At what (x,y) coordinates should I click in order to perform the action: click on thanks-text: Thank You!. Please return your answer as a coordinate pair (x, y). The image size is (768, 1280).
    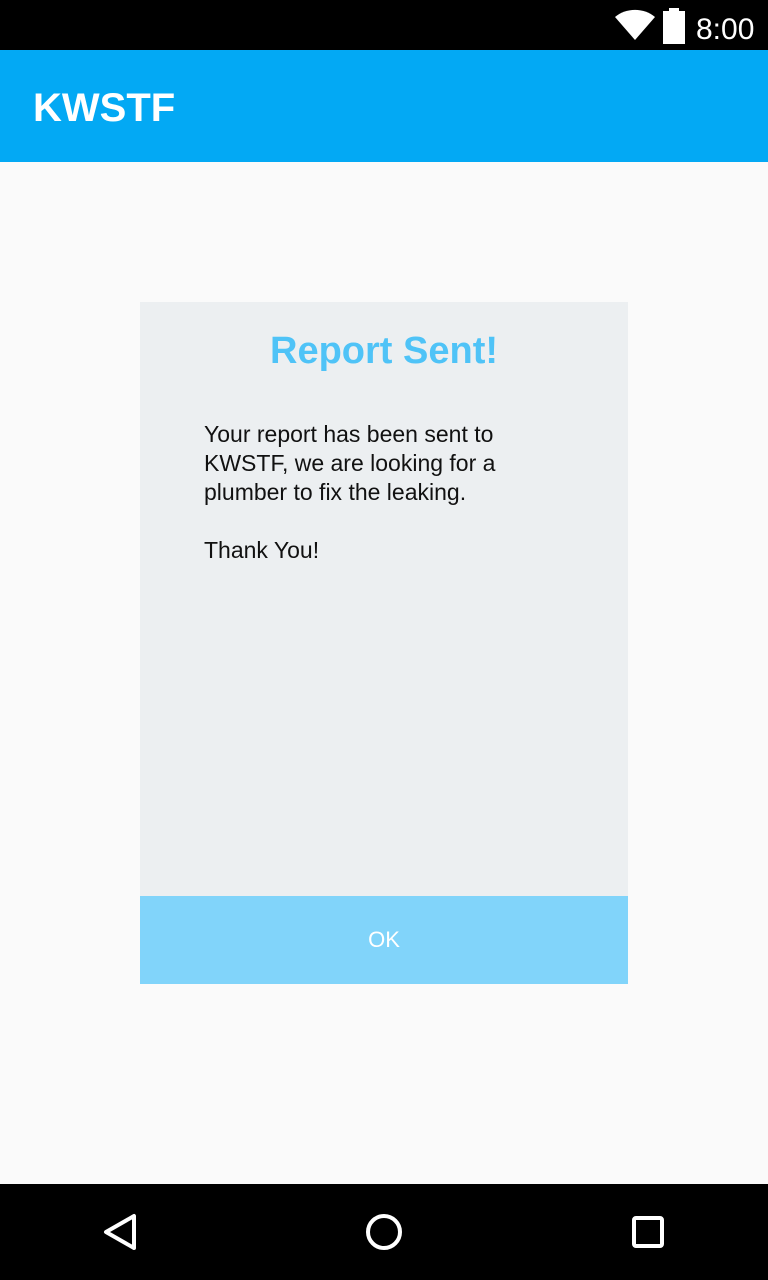
    Looking at the image, I should click on (262, 550).